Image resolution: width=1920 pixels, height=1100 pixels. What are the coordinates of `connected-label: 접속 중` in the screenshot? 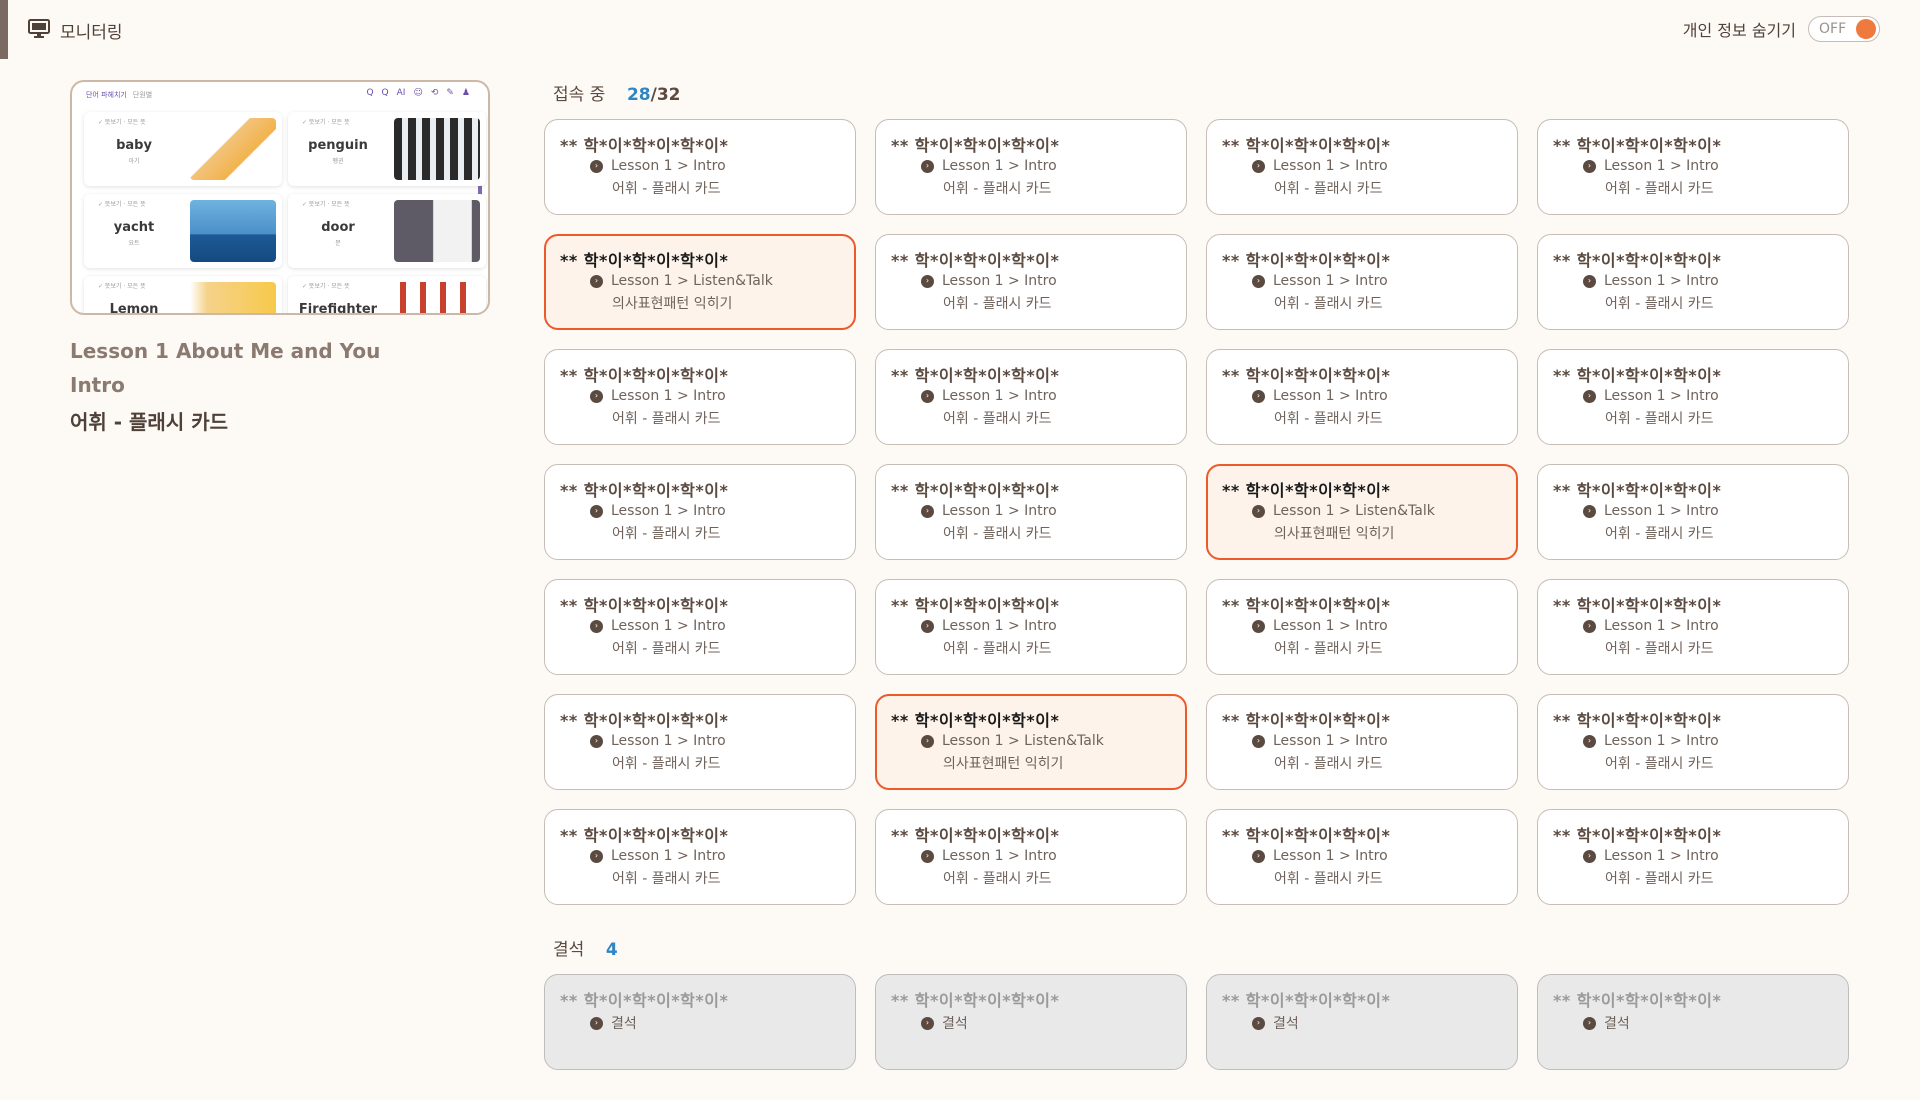 It's located at (579, 95).